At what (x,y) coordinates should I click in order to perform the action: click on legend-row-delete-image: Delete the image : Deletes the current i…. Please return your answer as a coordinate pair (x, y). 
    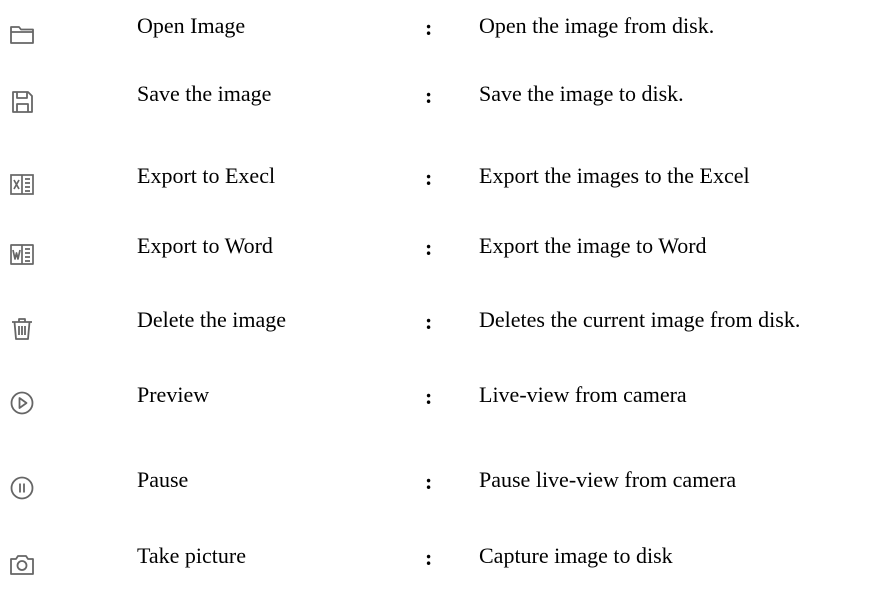
    Looking at the image, I should click on (445, 330).